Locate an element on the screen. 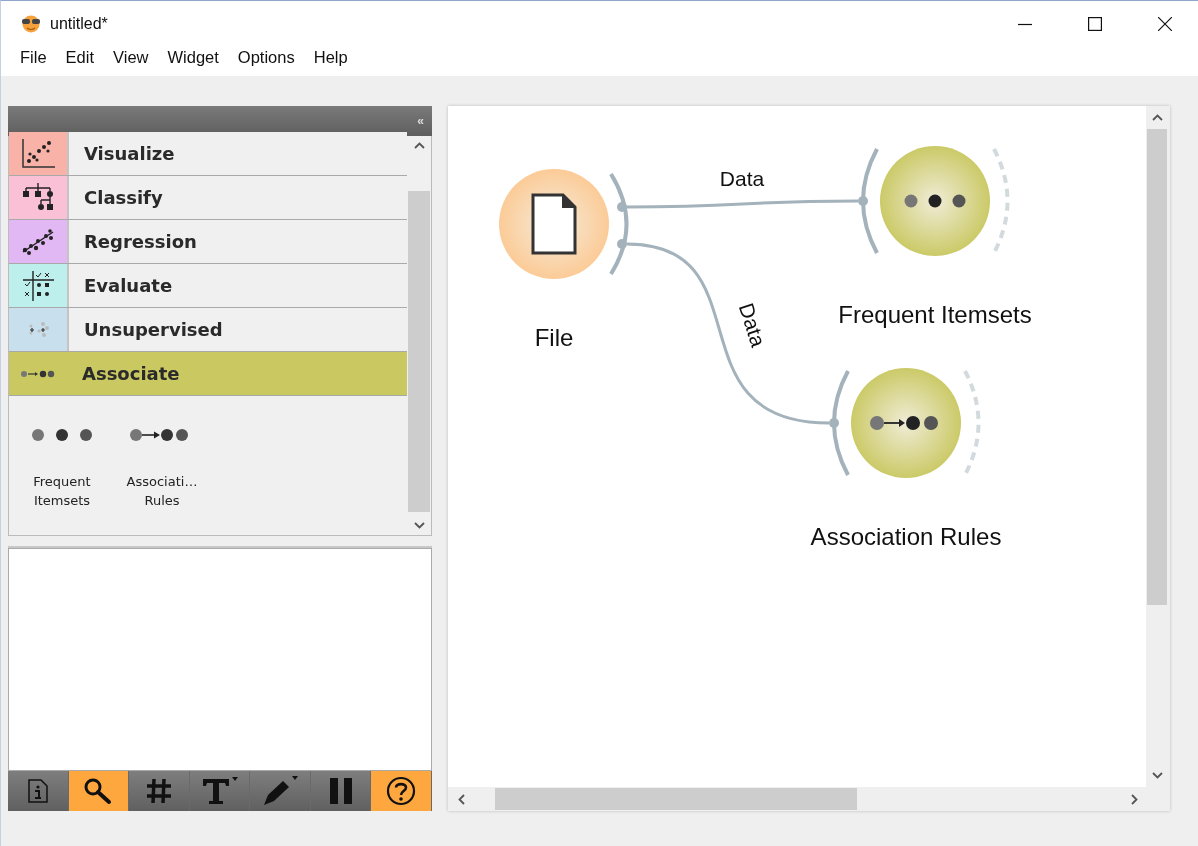 The image size is (1198, 846). matrix-icon is located at coordinates (38, 285).